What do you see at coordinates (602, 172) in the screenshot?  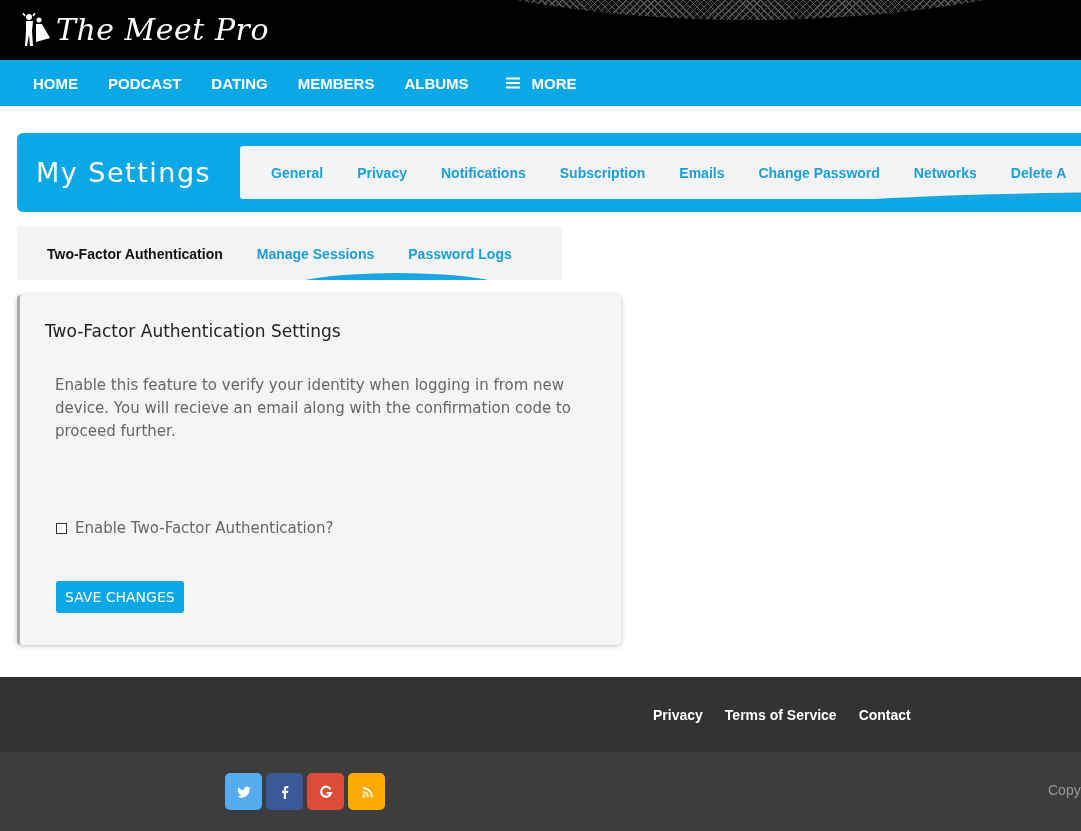 I see `settings-tab: Subscription` at bounding box center [602, 172].